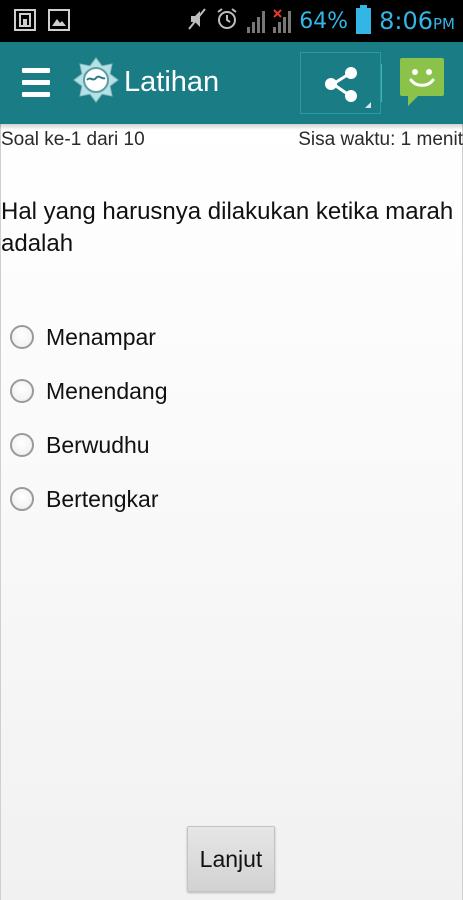 The height and width of the screenshot is (900, 463). Describe the element at coordinates (256, 21) in the screenshot. I see `signal-icon` at that location.